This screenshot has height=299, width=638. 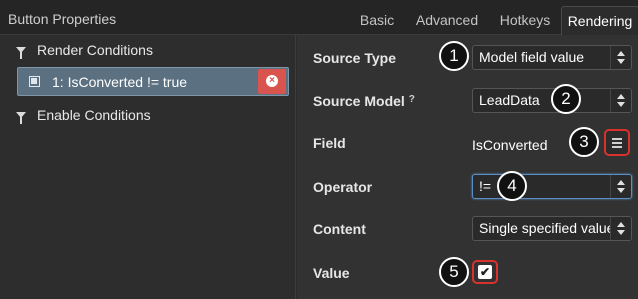 I want to click on callout-5: 5, so click(x=454, y=272).